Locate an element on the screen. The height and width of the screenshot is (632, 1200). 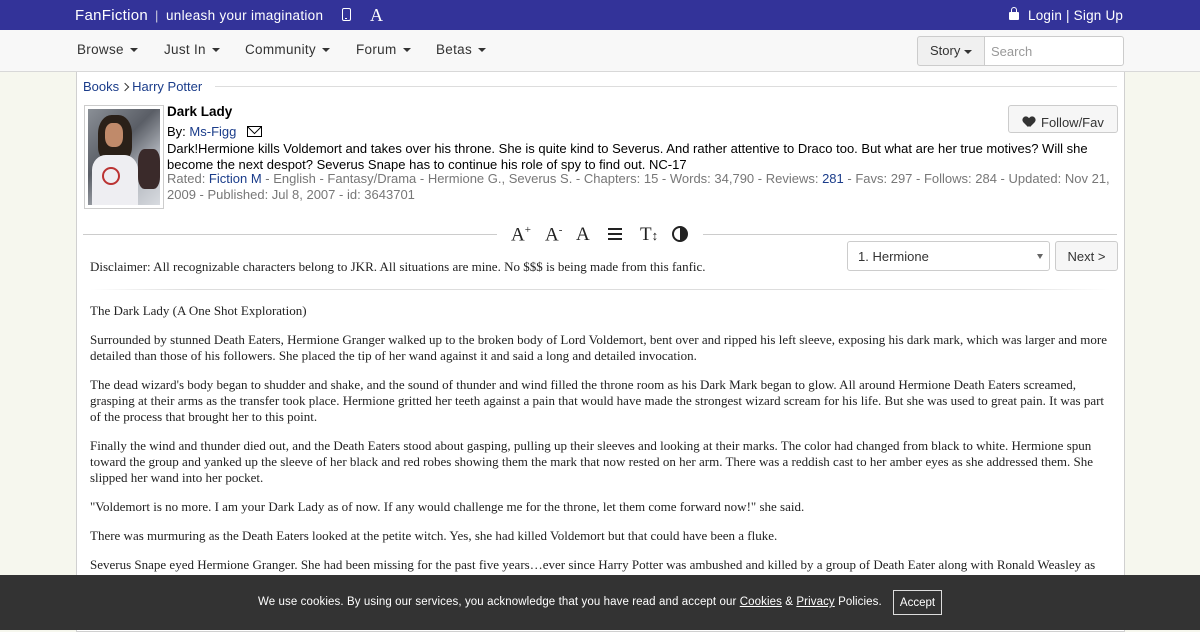
rating-link: Fiction M is located at coordinates (235, 178).